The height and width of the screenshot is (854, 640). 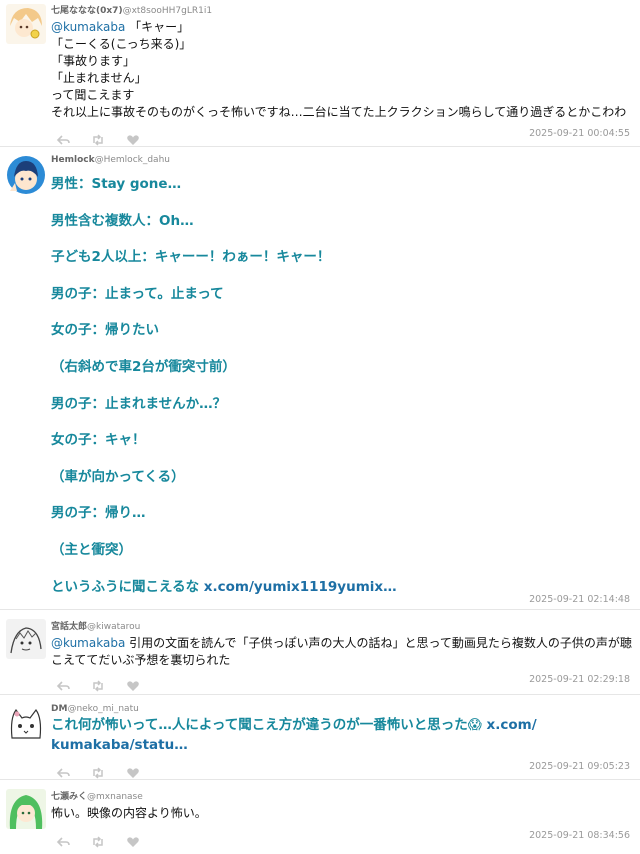 I want to click on user-handle: @mxnanase, so click(x=115, y=797).